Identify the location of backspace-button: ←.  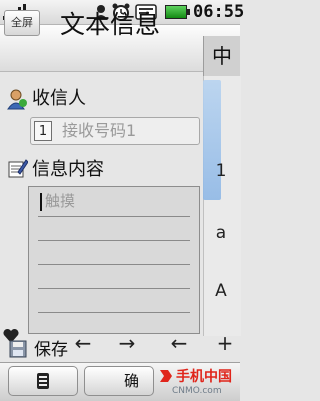
(179, 343).